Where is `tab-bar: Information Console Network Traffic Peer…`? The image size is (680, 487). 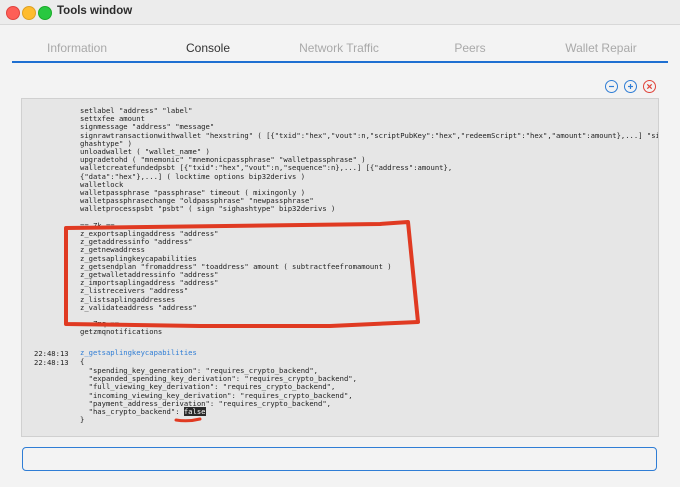 tab-bar: Information Console Network Traffic Peer… is located at coordinates (340, 50).